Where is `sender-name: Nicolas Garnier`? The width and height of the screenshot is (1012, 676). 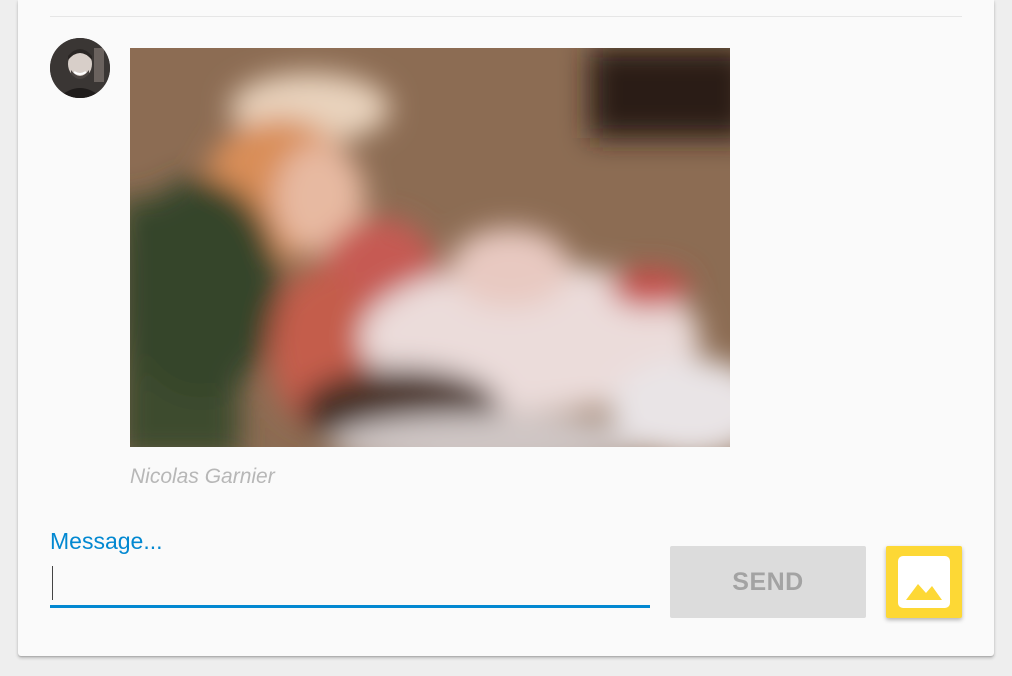 sender-name: Nicolas Garnier is located at coordinates (202, 476).